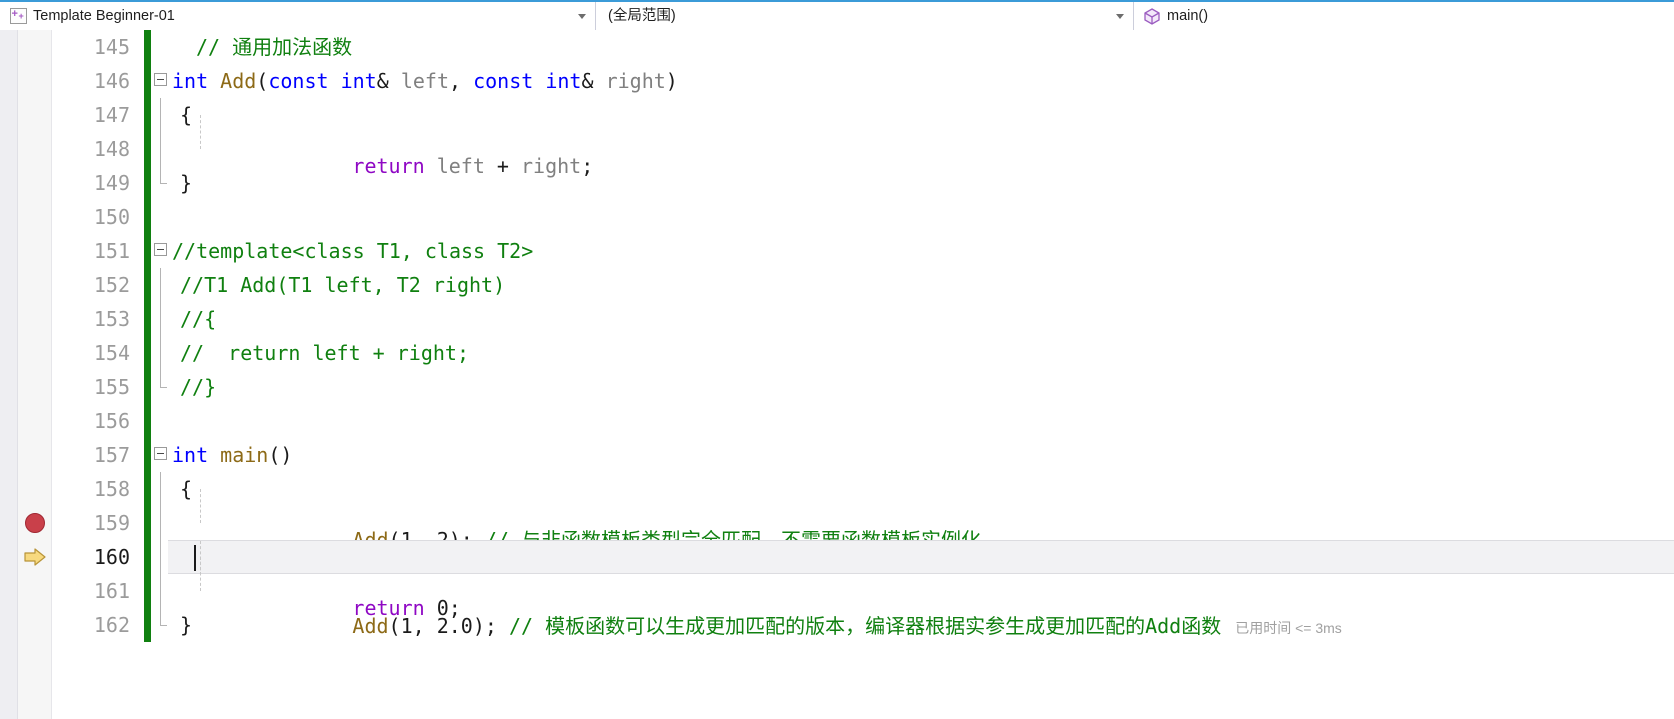  I want to click on code-line-text: // 通用加法函数, so click(921, 47).